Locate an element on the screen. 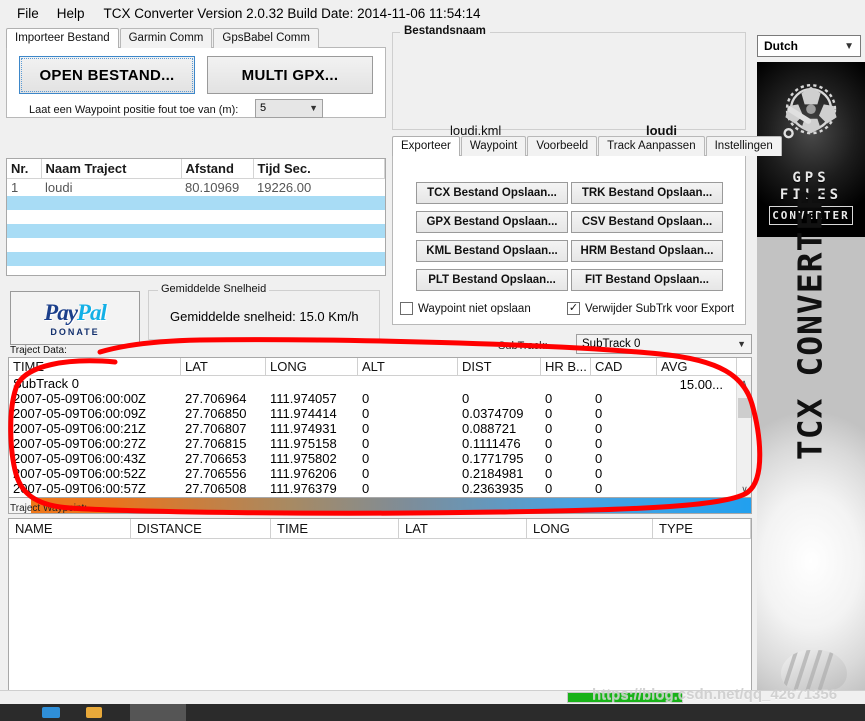  col-alt: ALT is located at coordinates (408, 366).